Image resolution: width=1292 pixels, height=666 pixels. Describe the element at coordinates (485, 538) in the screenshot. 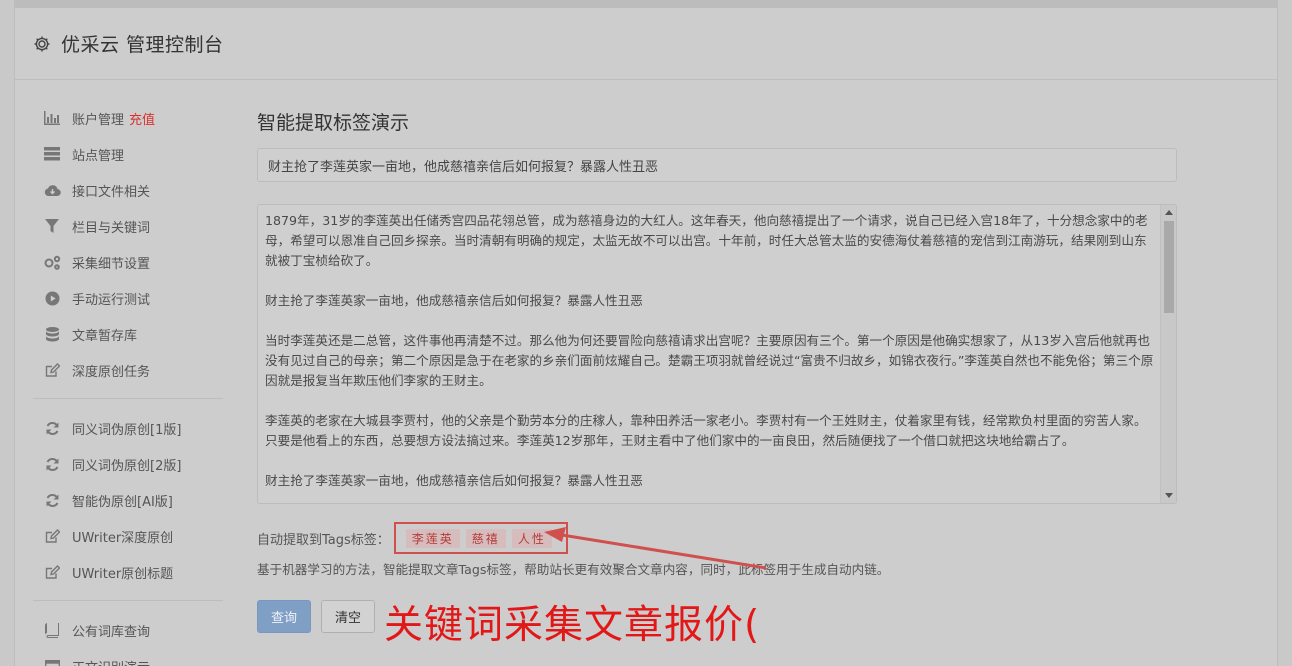

I see `tag-chip: 慈禧` at that location.